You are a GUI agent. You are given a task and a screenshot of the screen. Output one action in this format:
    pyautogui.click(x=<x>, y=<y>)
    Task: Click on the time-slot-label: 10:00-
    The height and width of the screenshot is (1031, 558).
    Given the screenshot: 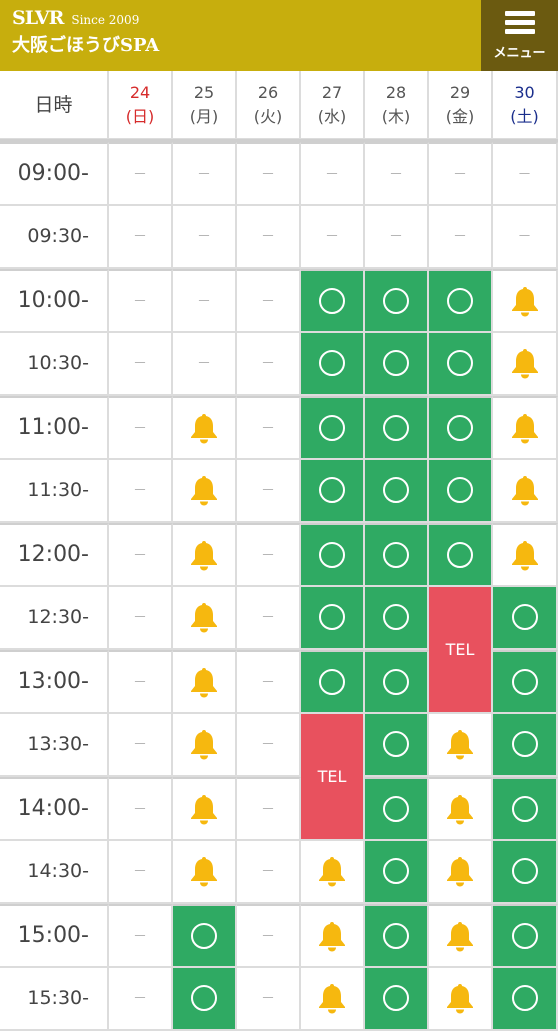 What is the action you would take?
    pyautogui.click(x=54, y=301)
    